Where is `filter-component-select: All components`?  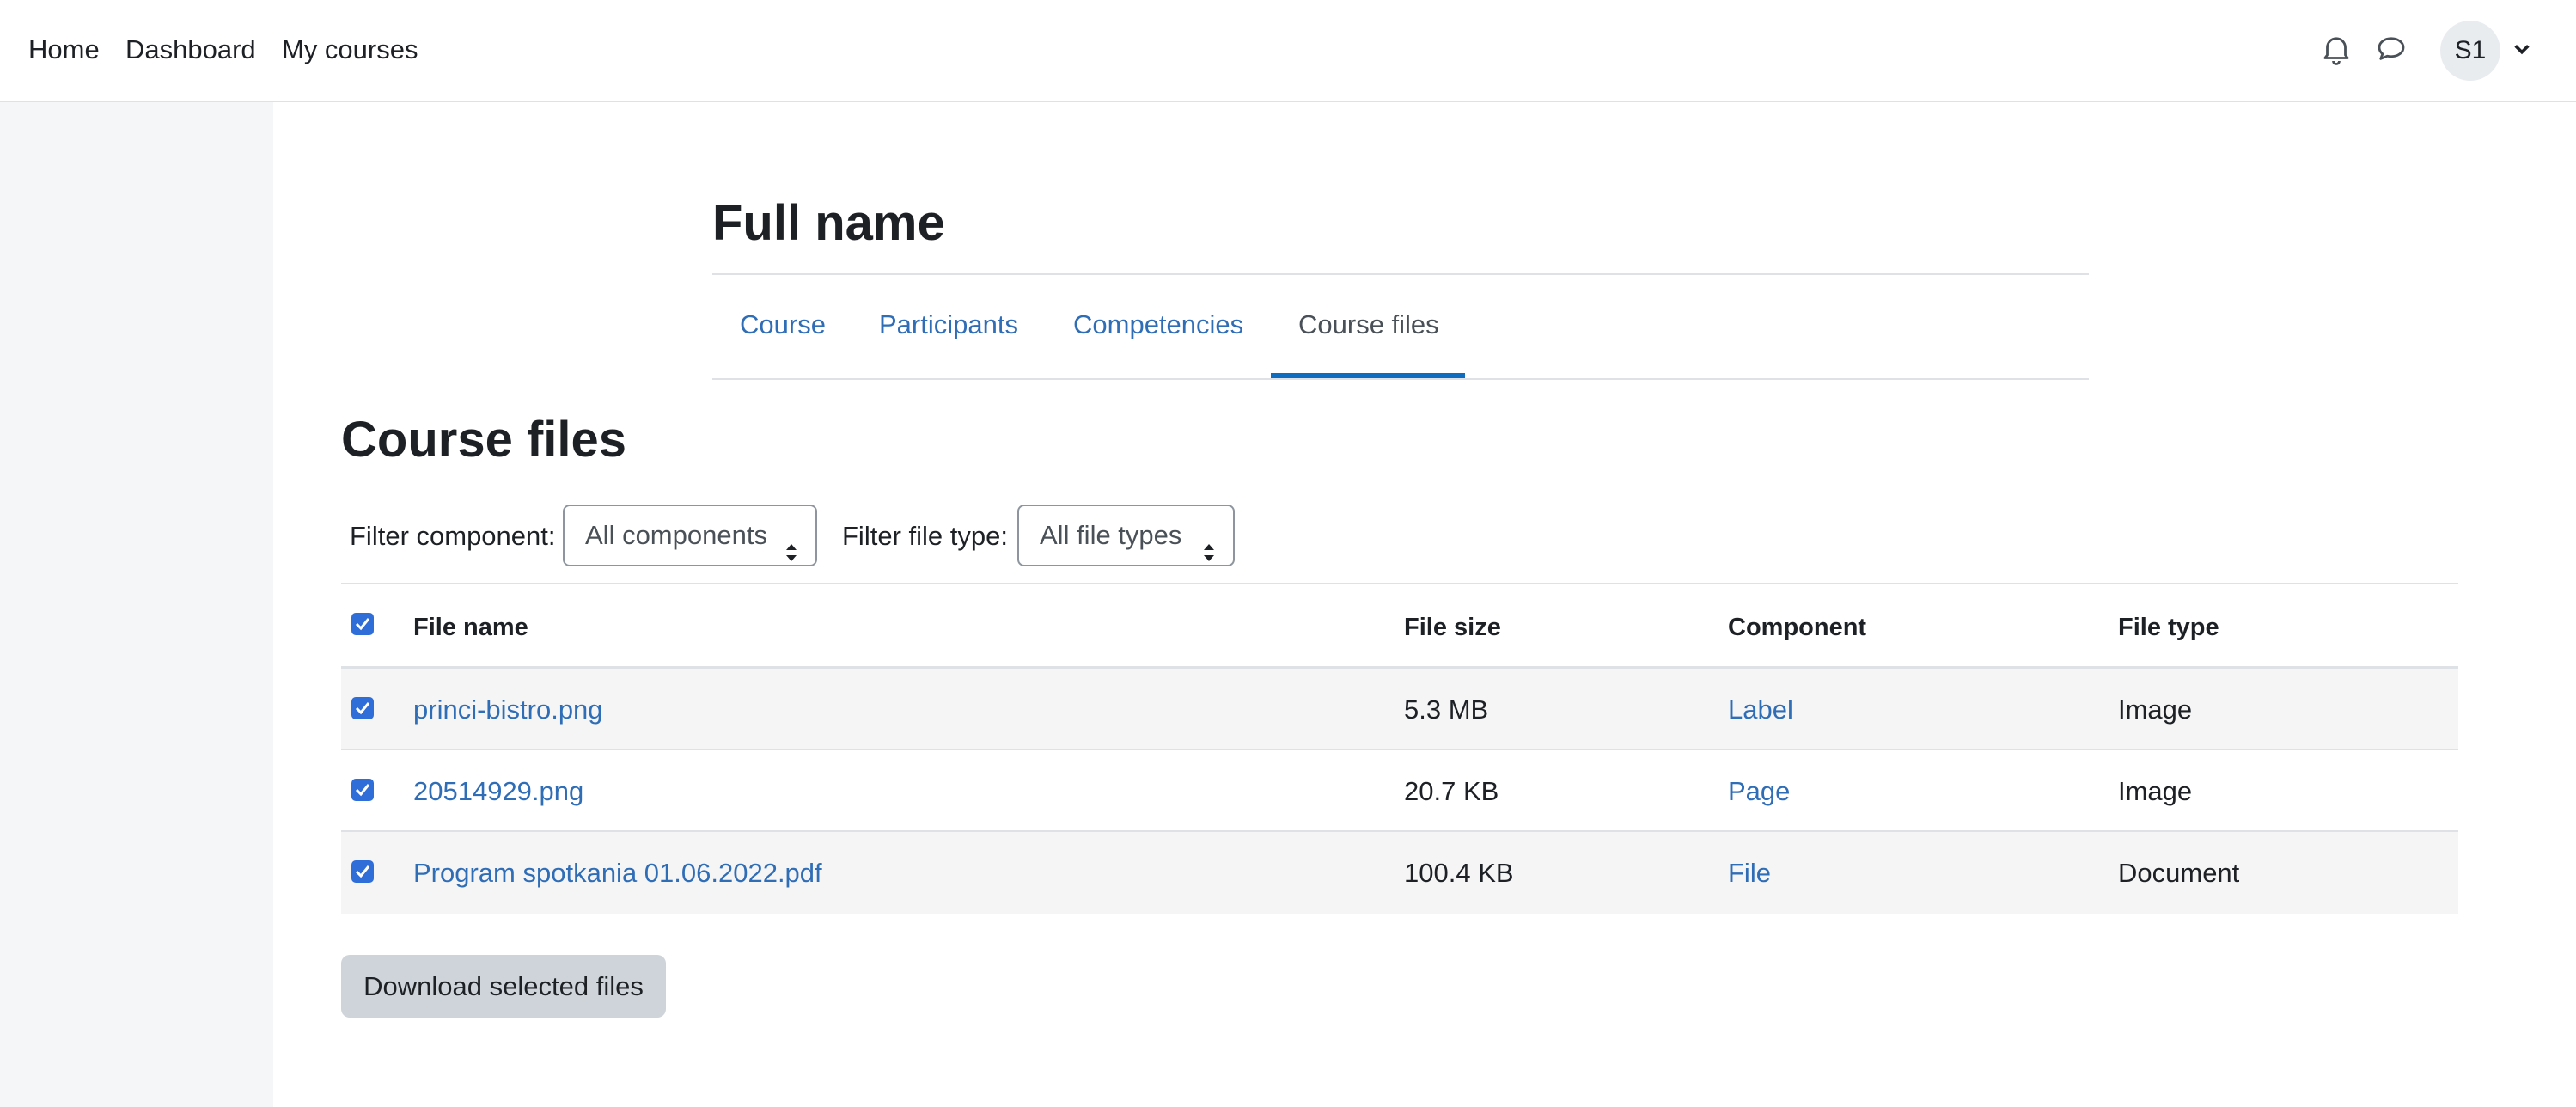 filter-component-select: All components is located at coordinates (690, 536).